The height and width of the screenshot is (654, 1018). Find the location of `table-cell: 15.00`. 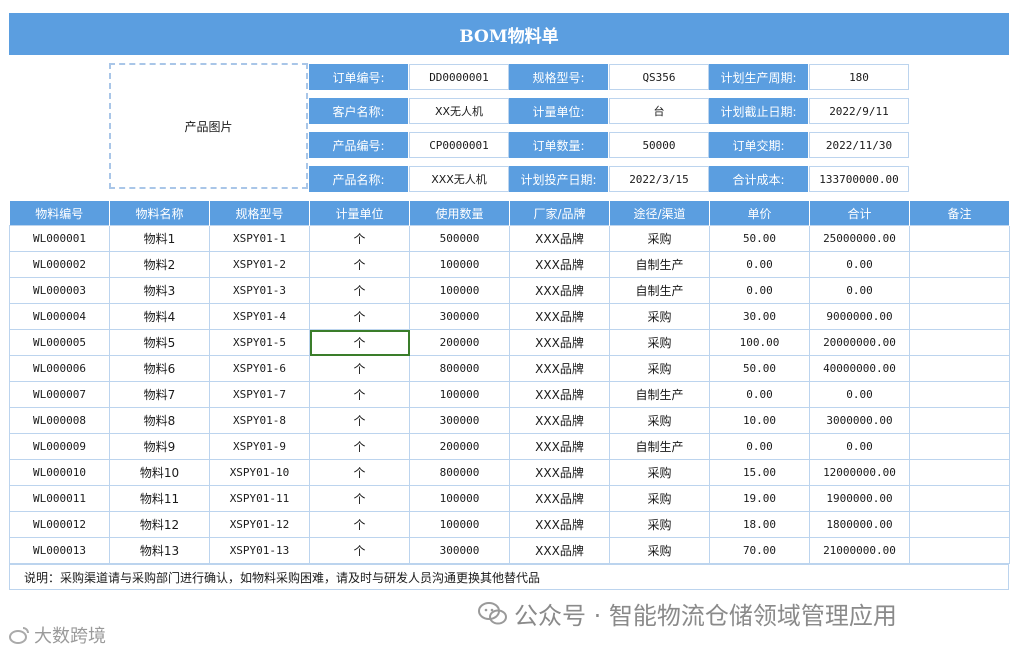

table-cell: 15.00 is located at coordinates (759, 472).